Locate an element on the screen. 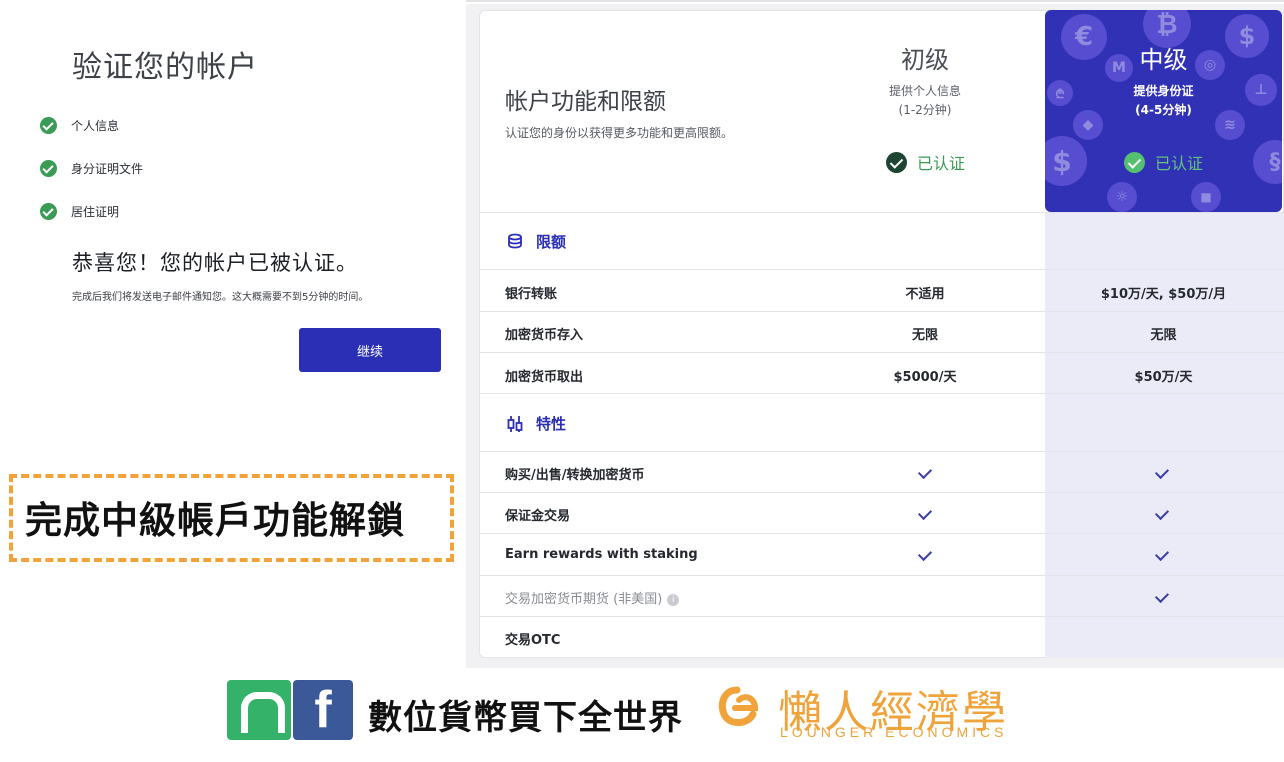 The image size is (1284, 762). dollar-coin-icon: $ is located at coordinates (1066, 161).